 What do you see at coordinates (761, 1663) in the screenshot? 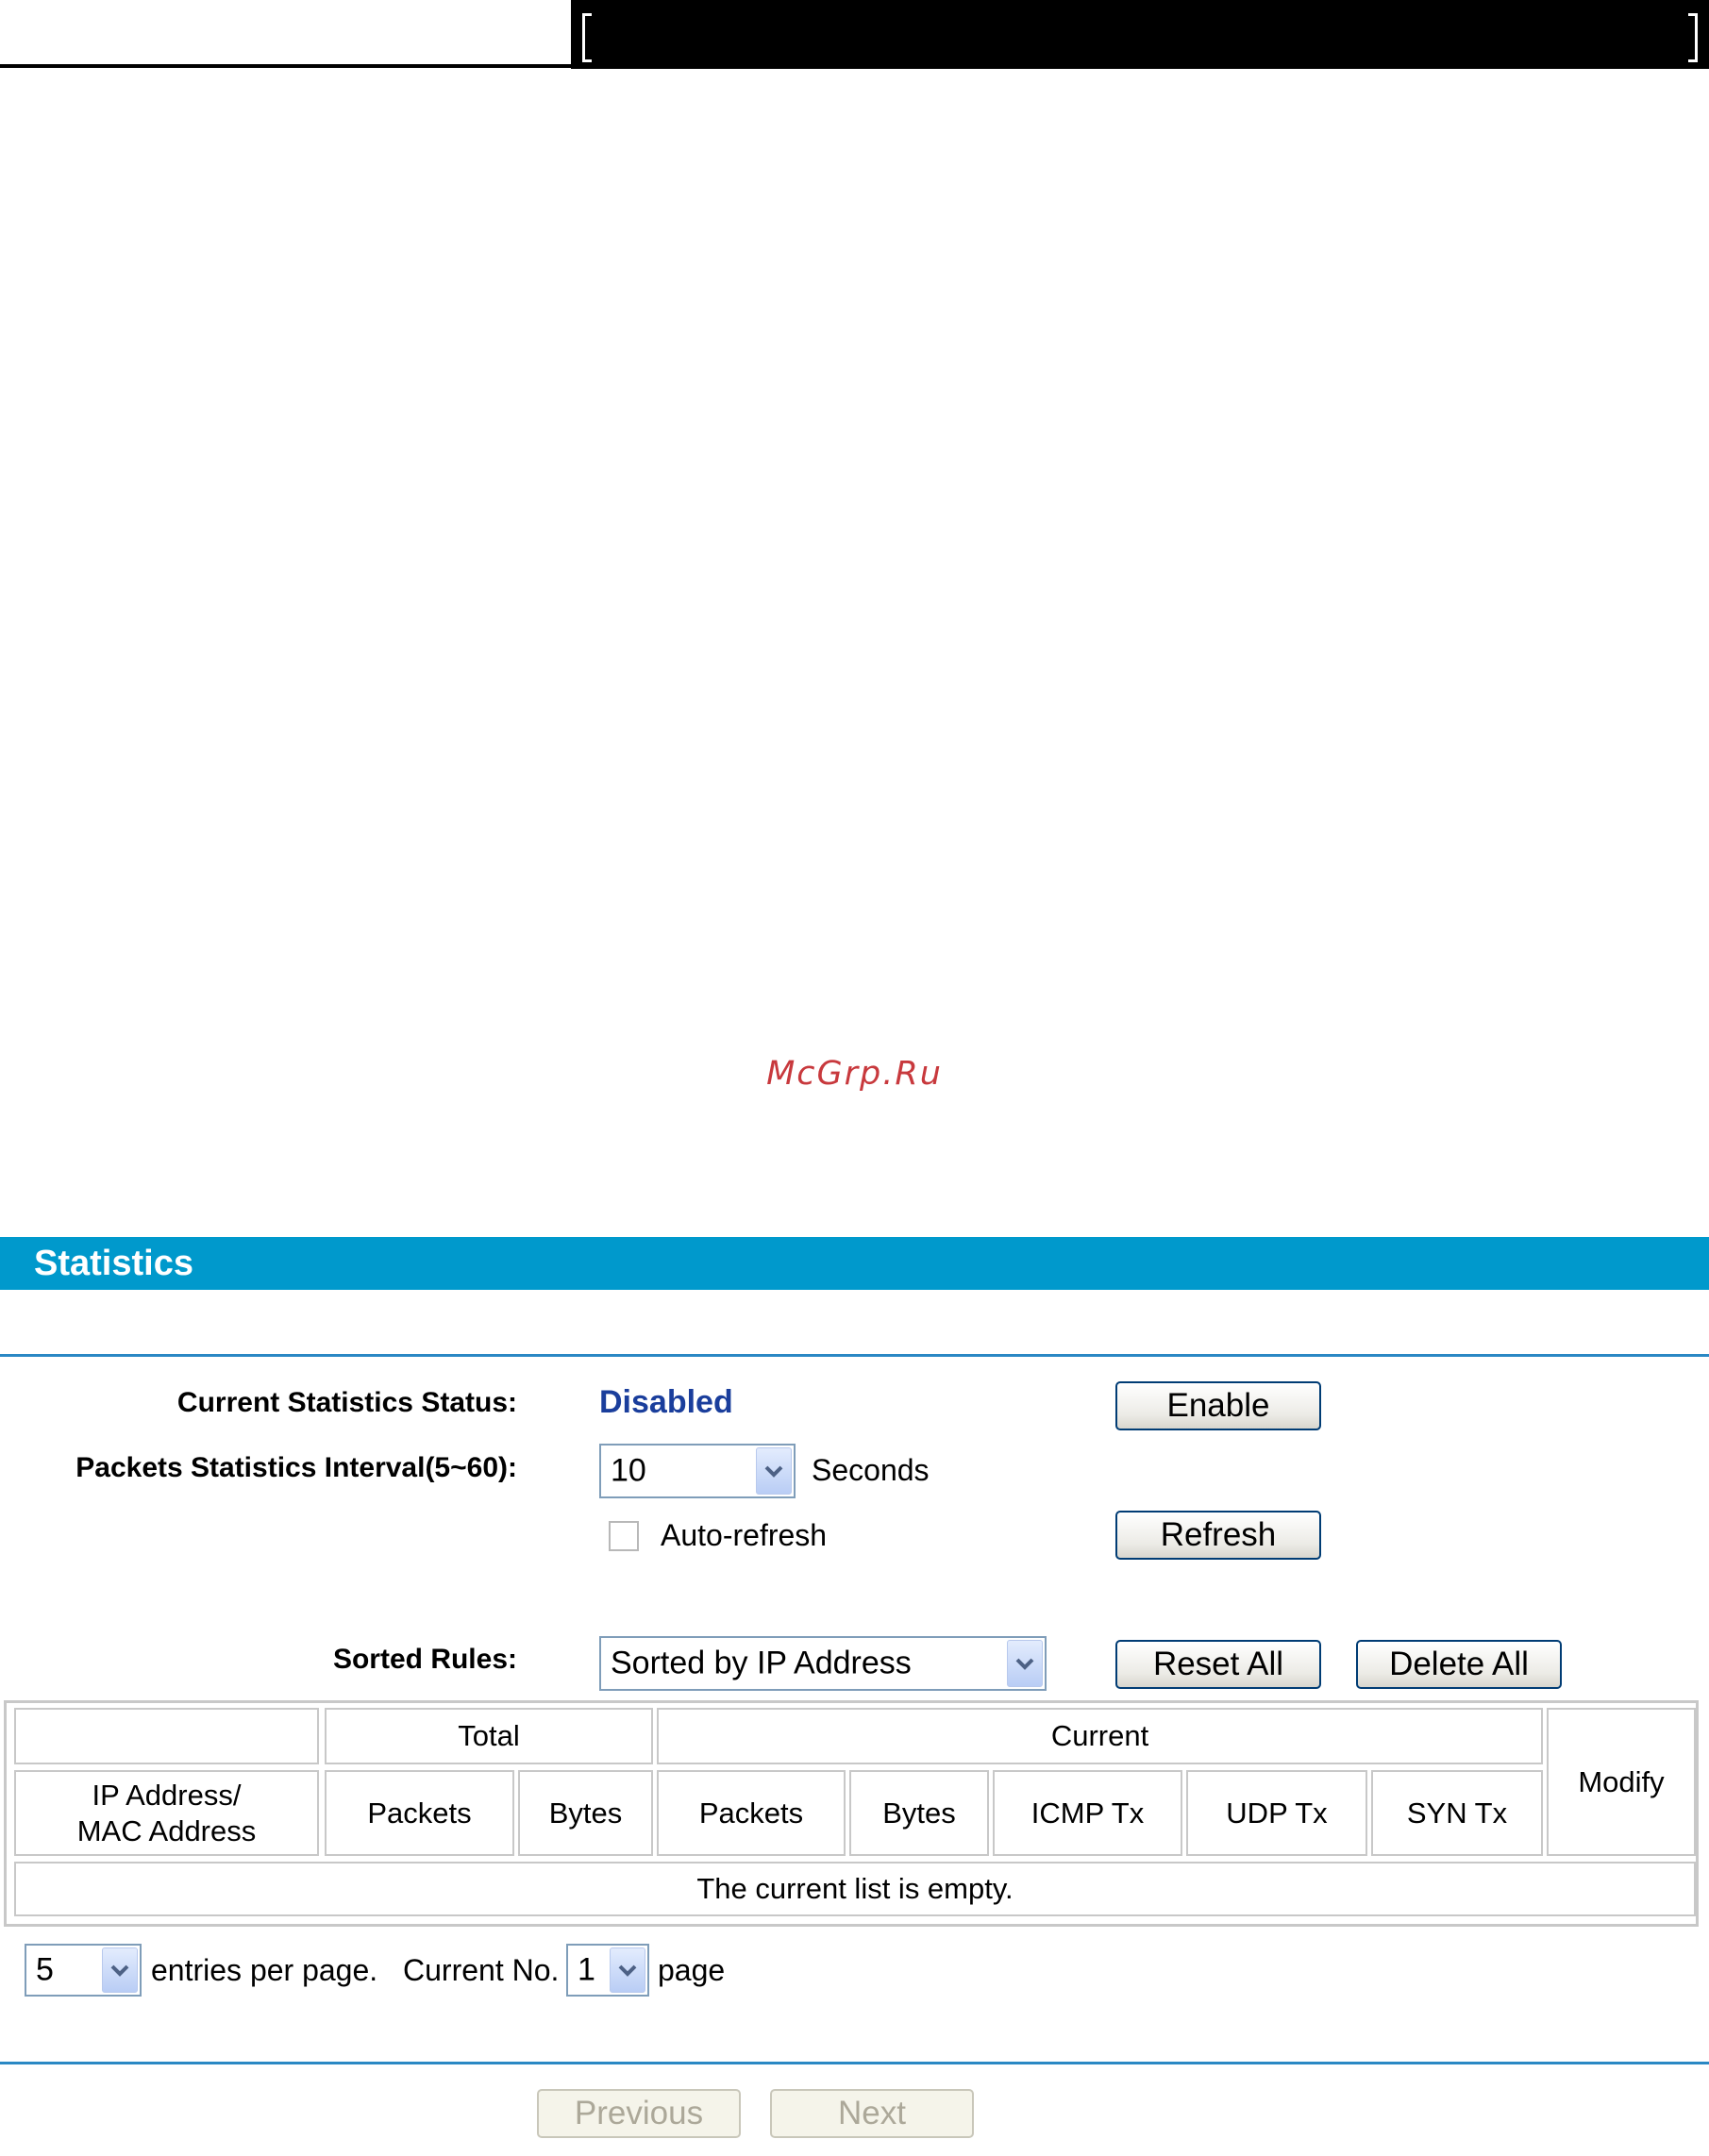
I see `sorted-rules-select-value: Sorted by IP Address` at bounding box center [761, 1663].